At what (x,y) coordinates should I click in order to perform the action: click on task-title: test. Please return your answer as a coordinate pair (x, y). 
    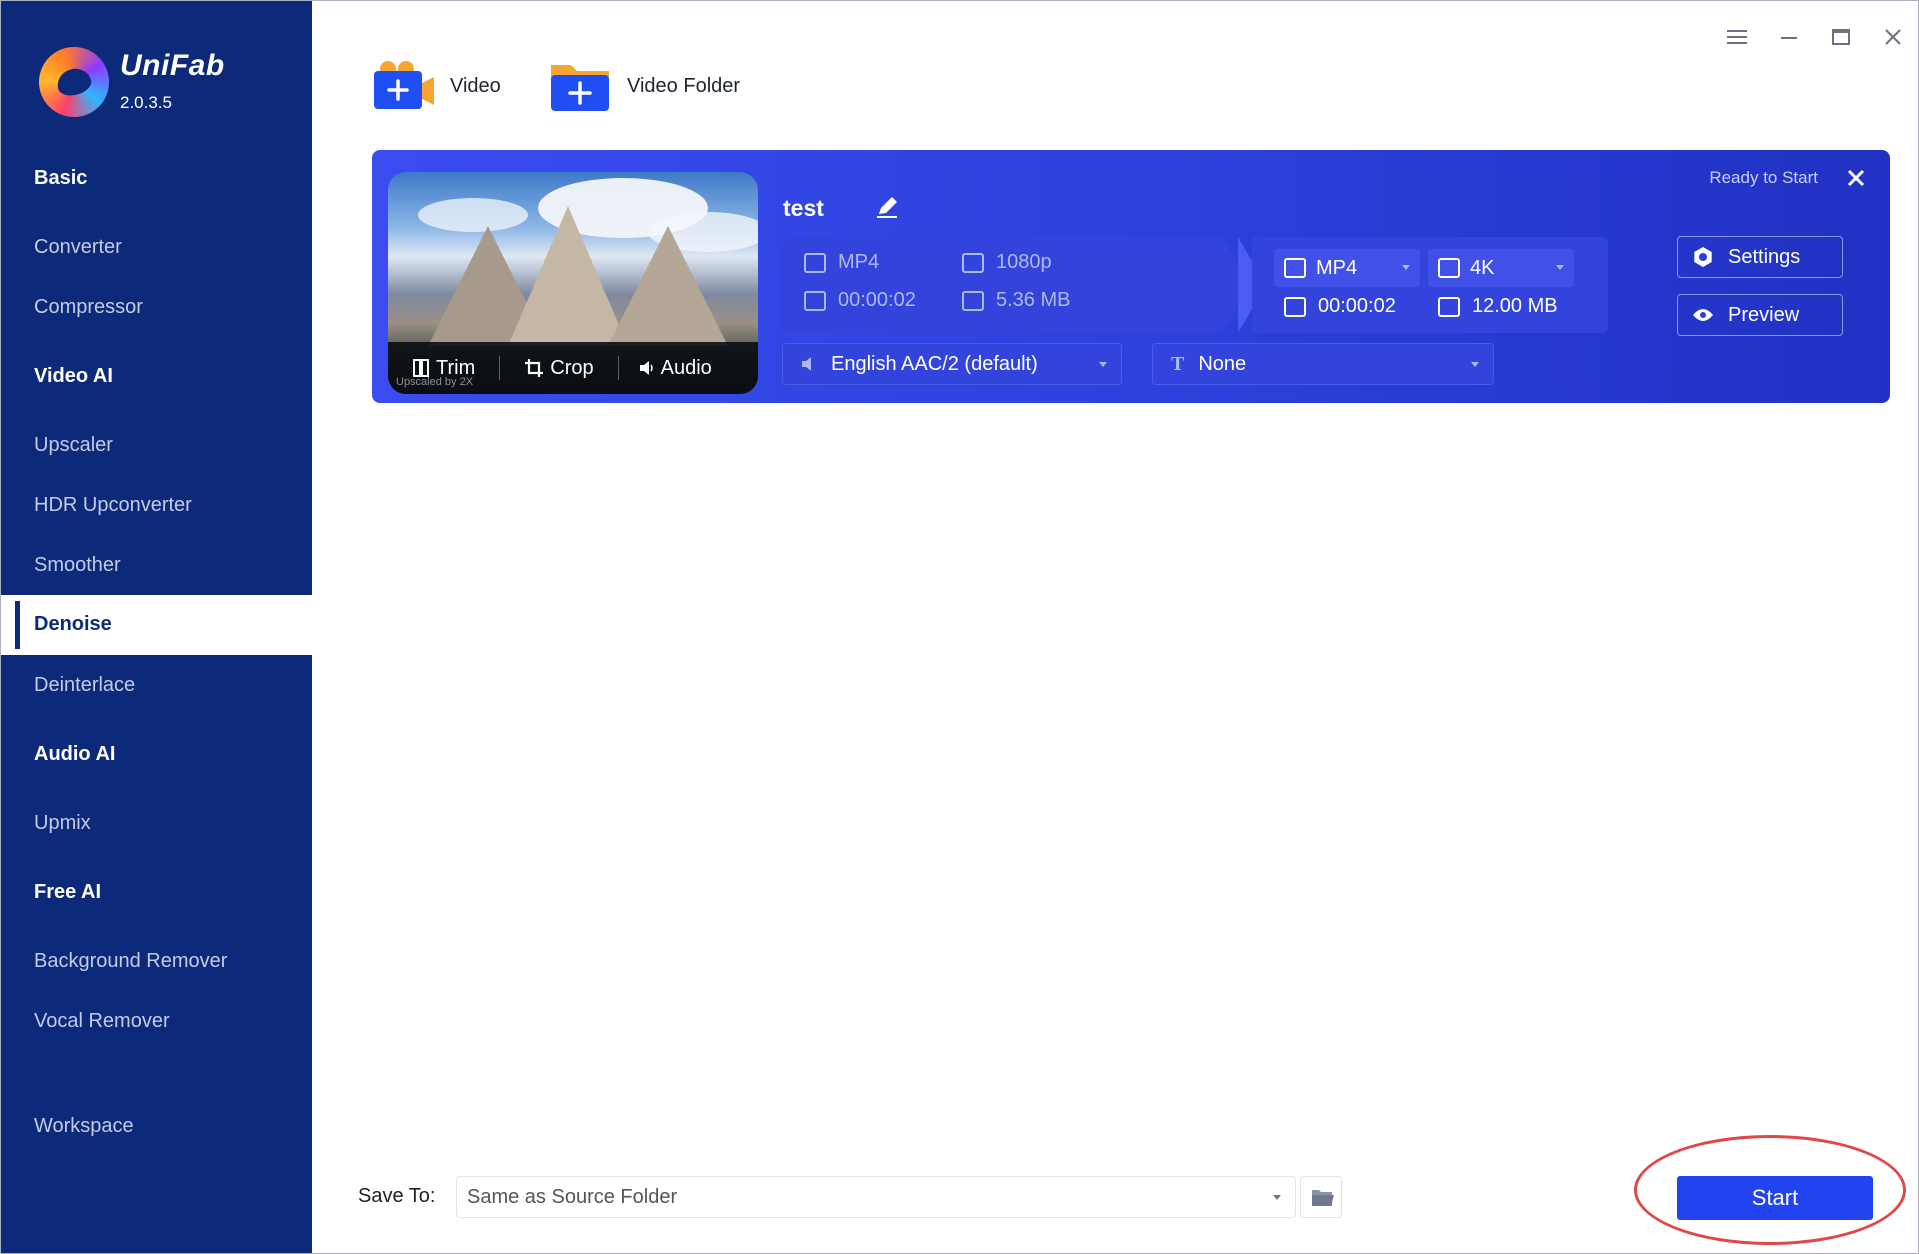
    Looking at the image, I should click on (803, 208).